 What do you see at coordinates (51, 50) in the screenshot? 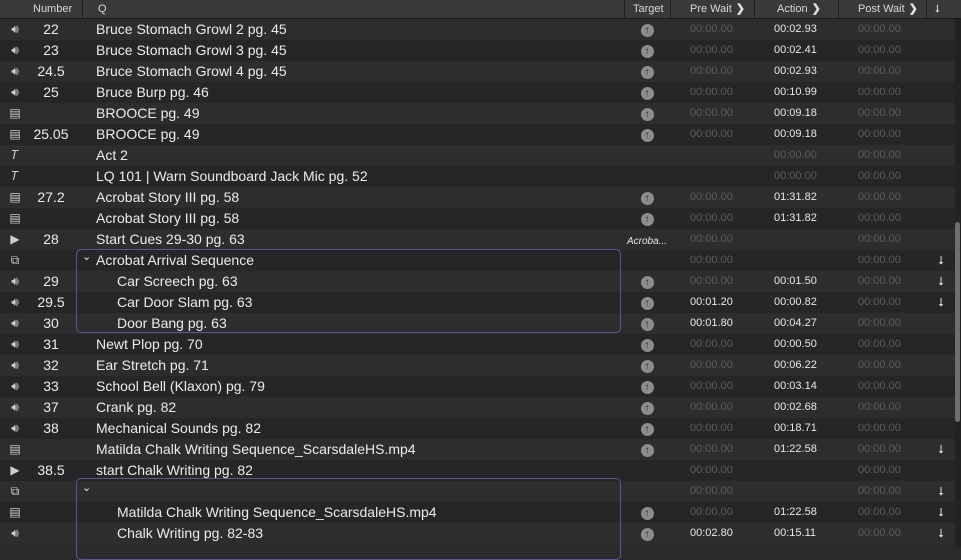
I see `cue-number: 23` at bounding box center [51, 50].